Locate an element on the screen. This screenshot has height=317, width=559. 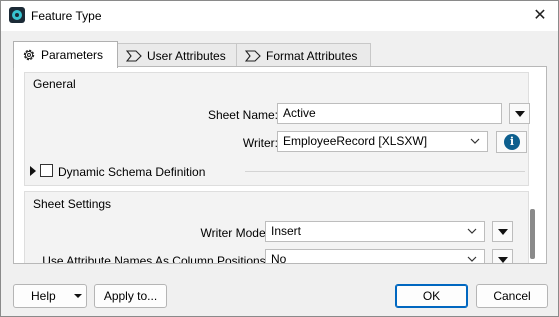
tab-parameters: Parameters is located at coordinates (65, 54).